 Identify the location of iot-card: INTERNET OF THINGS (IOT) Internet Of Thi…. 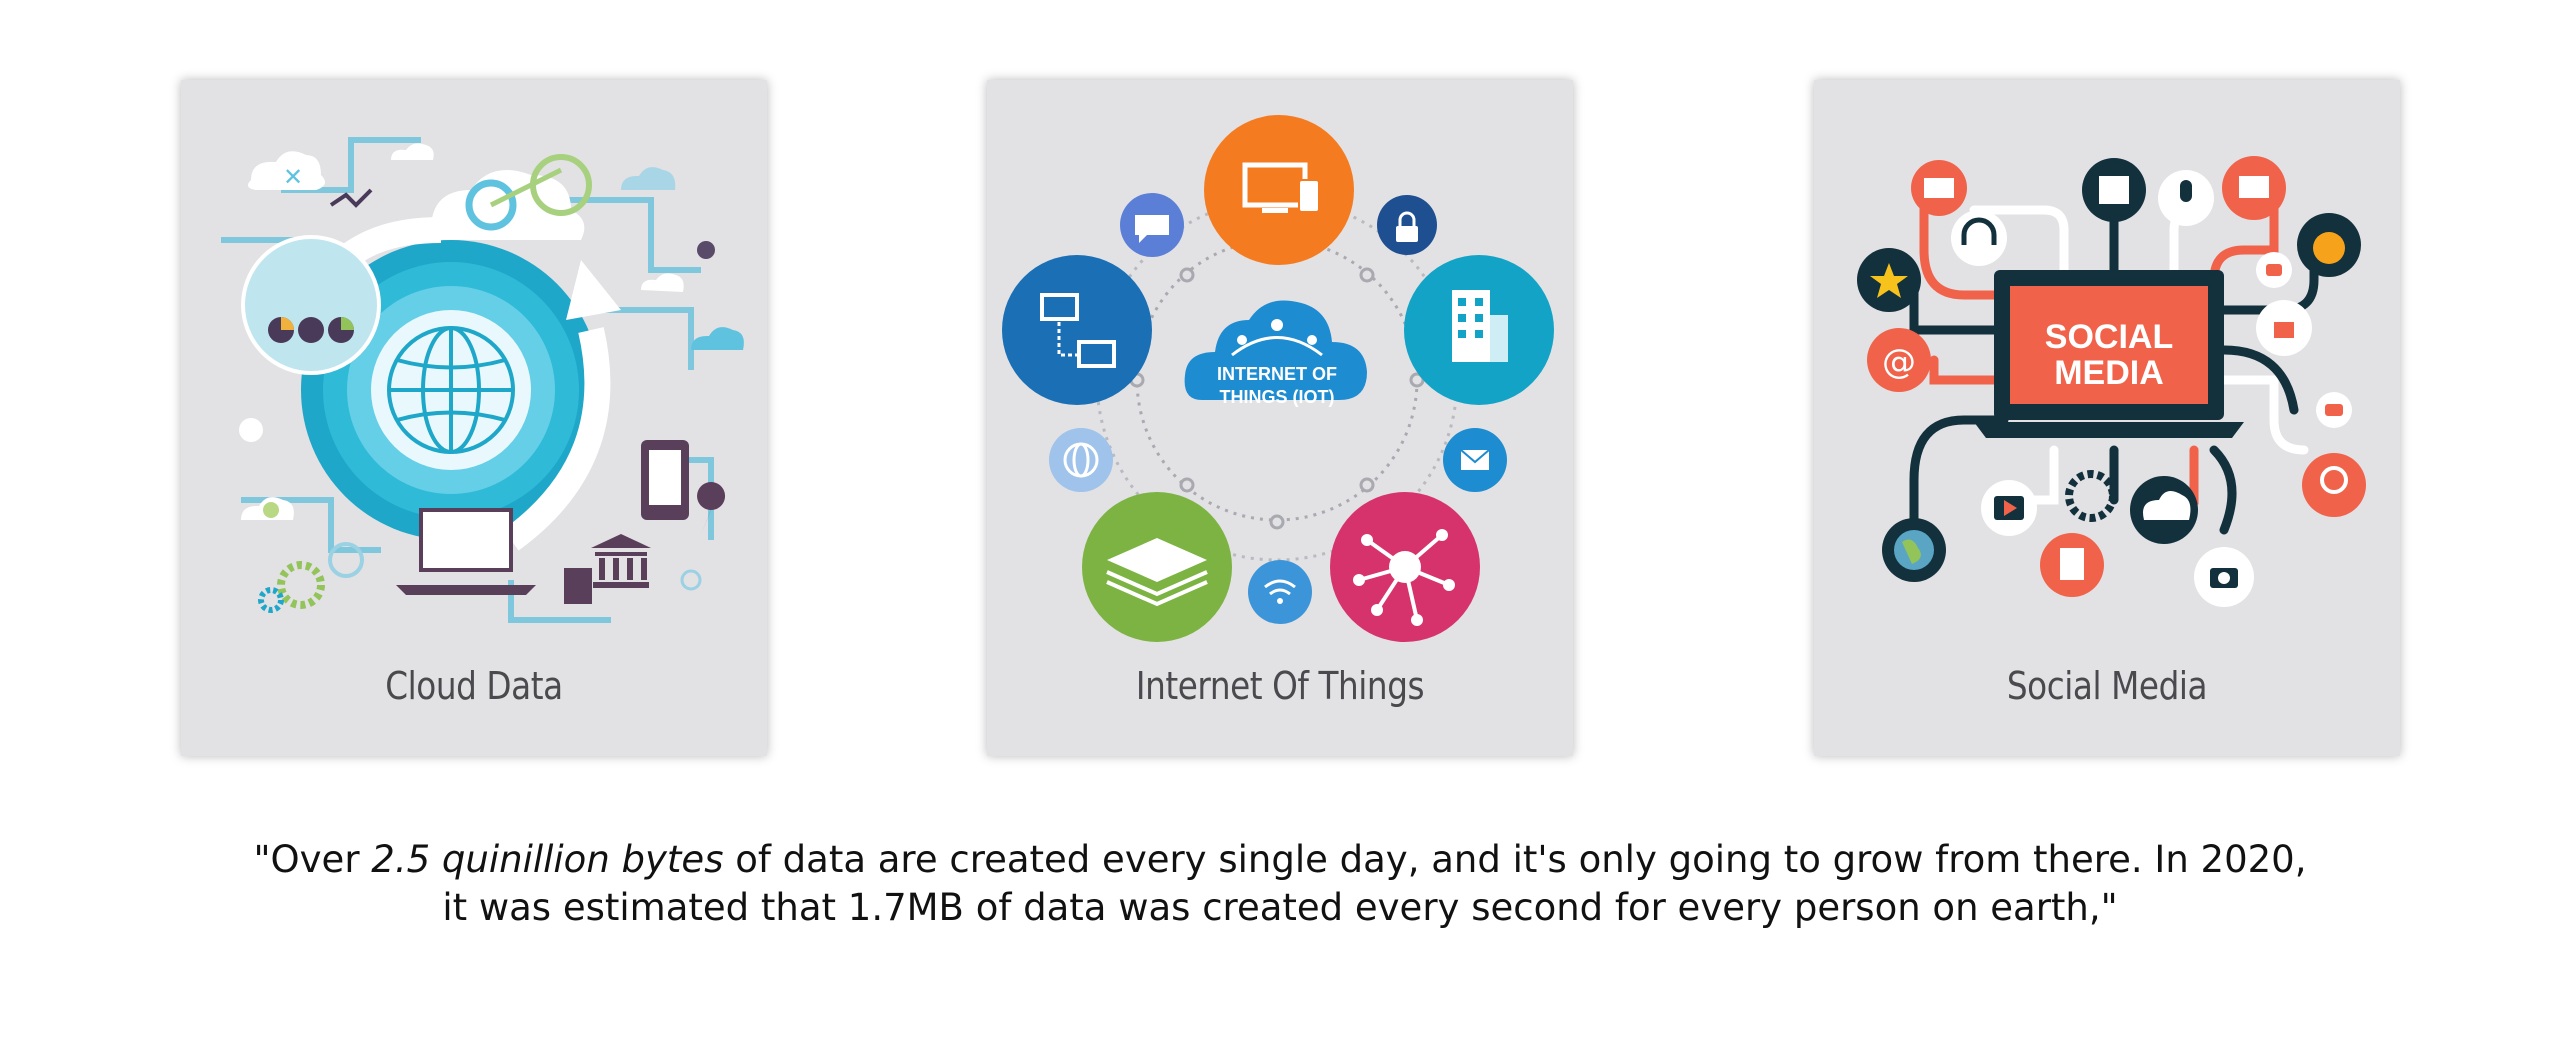
(1280, 418).